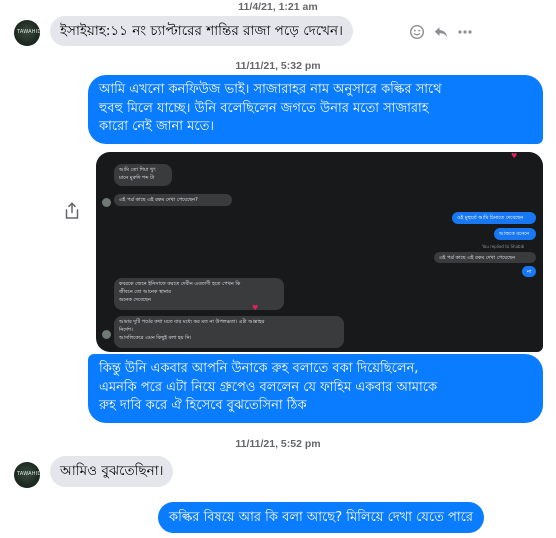  I want to click on screenshot-text: না, so click(529, 272).